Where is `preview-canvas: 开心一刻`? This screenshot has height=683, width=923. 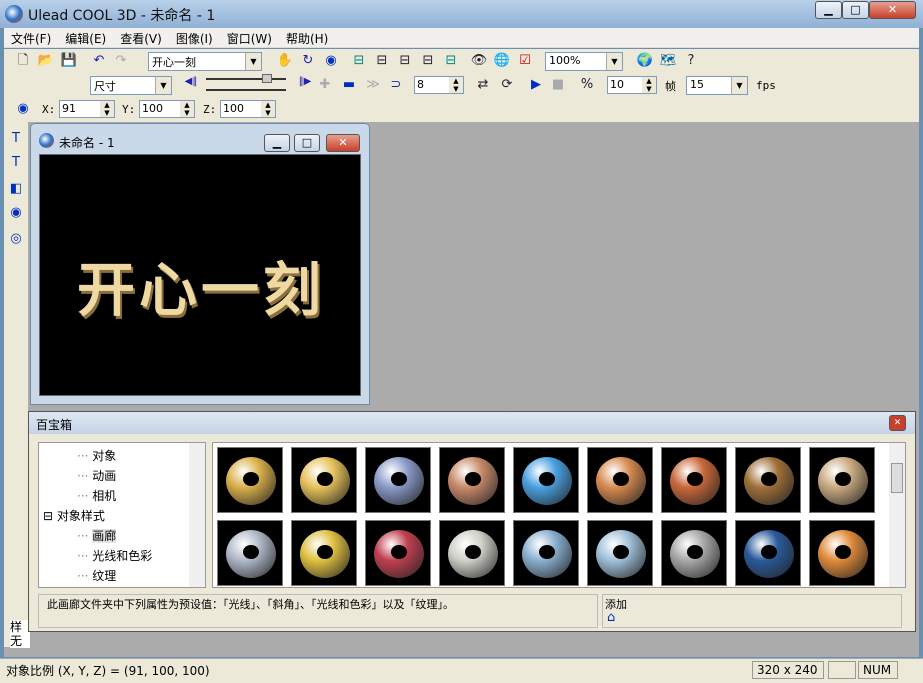 preview-canvas: 开心一刻 is located at coordinates (200, 275).